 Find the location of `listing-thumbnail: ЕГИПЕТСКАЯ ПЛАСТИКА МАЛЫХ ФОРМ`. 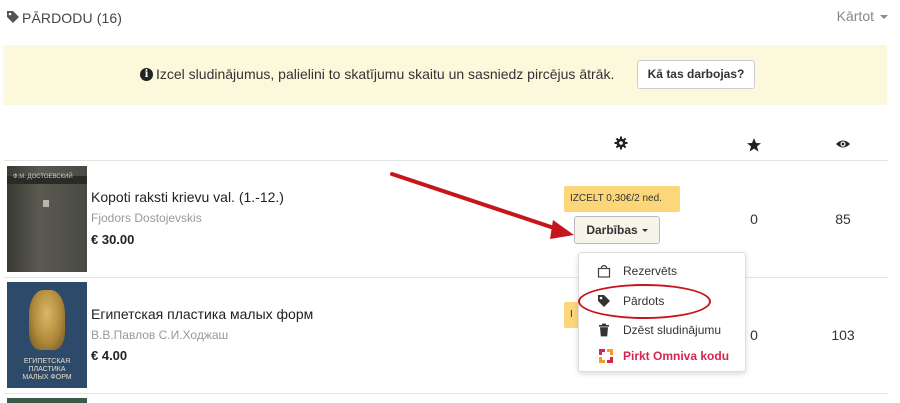

listing-thumbnail: ЕГИПЕТСКАЯ ПЛАСТИКА МАЛЫХ ФОРМ is located at coordinates (47, 335).